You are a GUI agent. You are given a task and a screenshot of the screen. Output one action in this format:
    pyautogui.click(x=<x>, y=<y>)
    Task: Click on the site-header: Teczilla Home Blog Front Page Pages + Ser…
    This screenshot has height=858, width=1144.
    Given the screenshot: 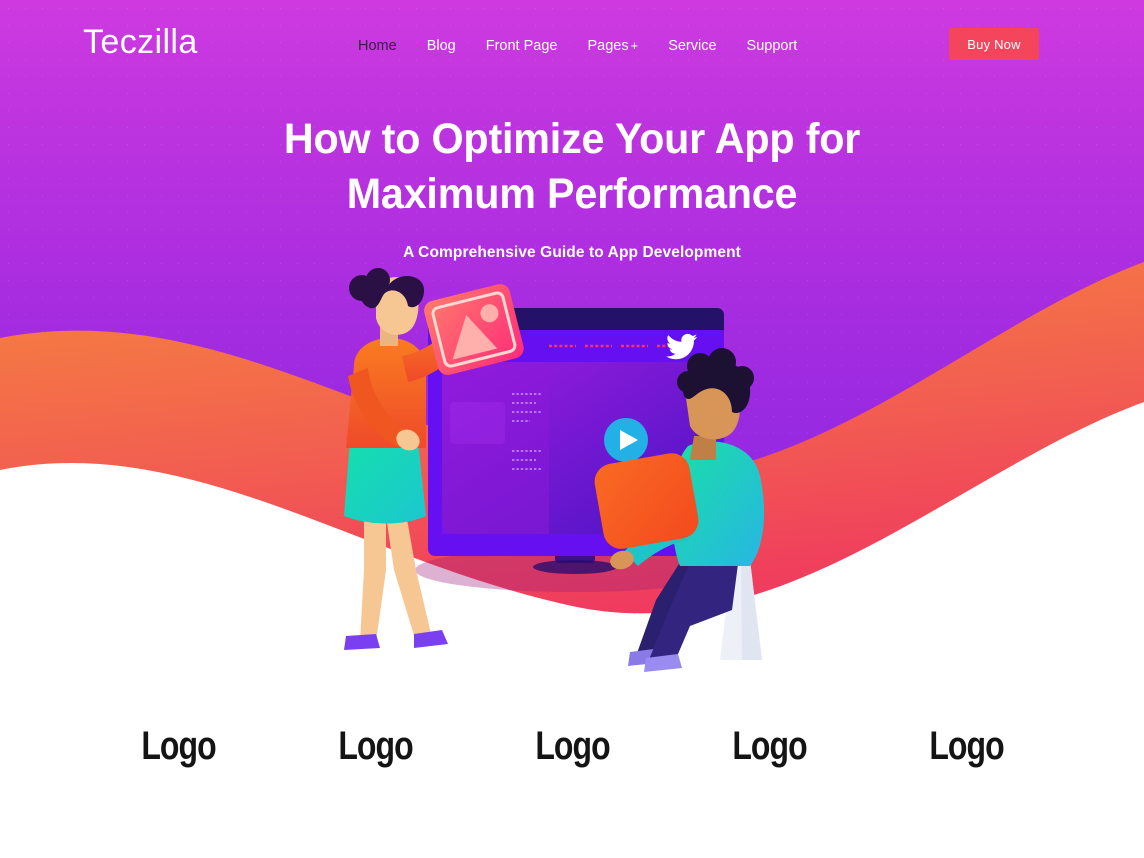 What is the action you would take?
    pyautogui.click(x=572, y=44)
    